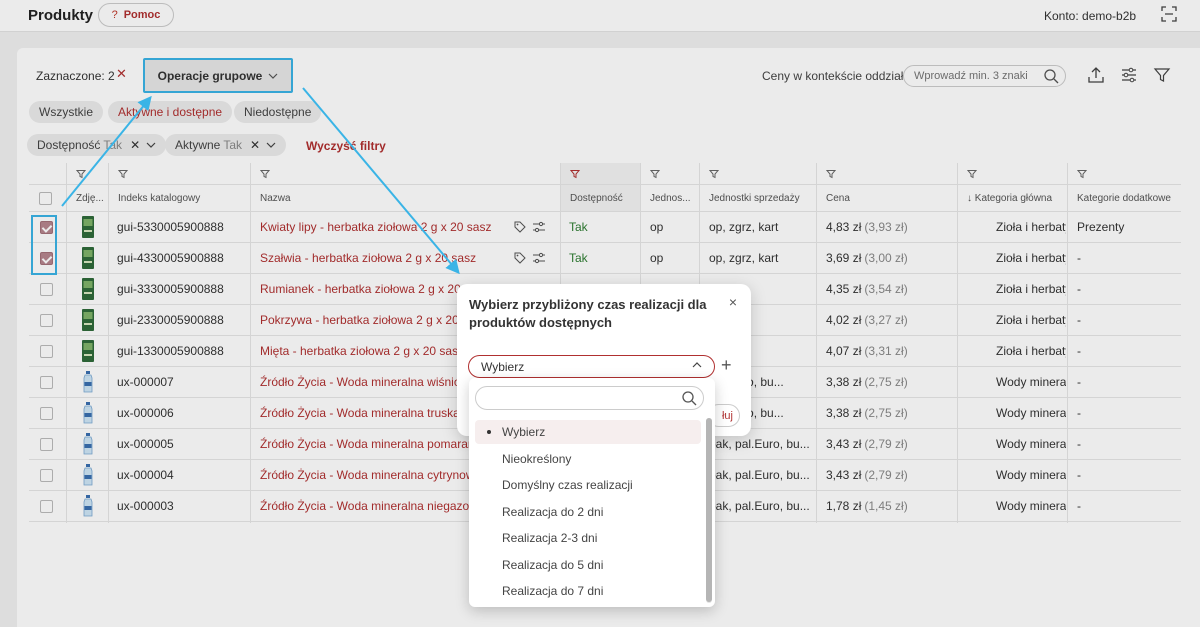  What do you see at coordinates (503, 366) in the screenshot?
I see `lead-time-select-value: Wybierz` at bounding box center [503, 366].